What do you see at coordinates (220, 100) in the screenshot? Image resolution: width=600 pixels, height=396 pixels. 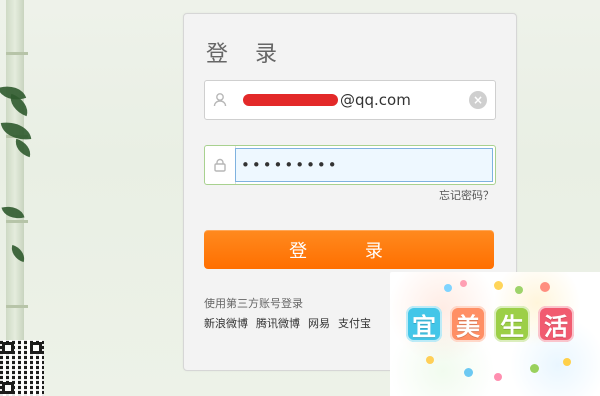 I see `user-icon` at bounding box center [220, 100].